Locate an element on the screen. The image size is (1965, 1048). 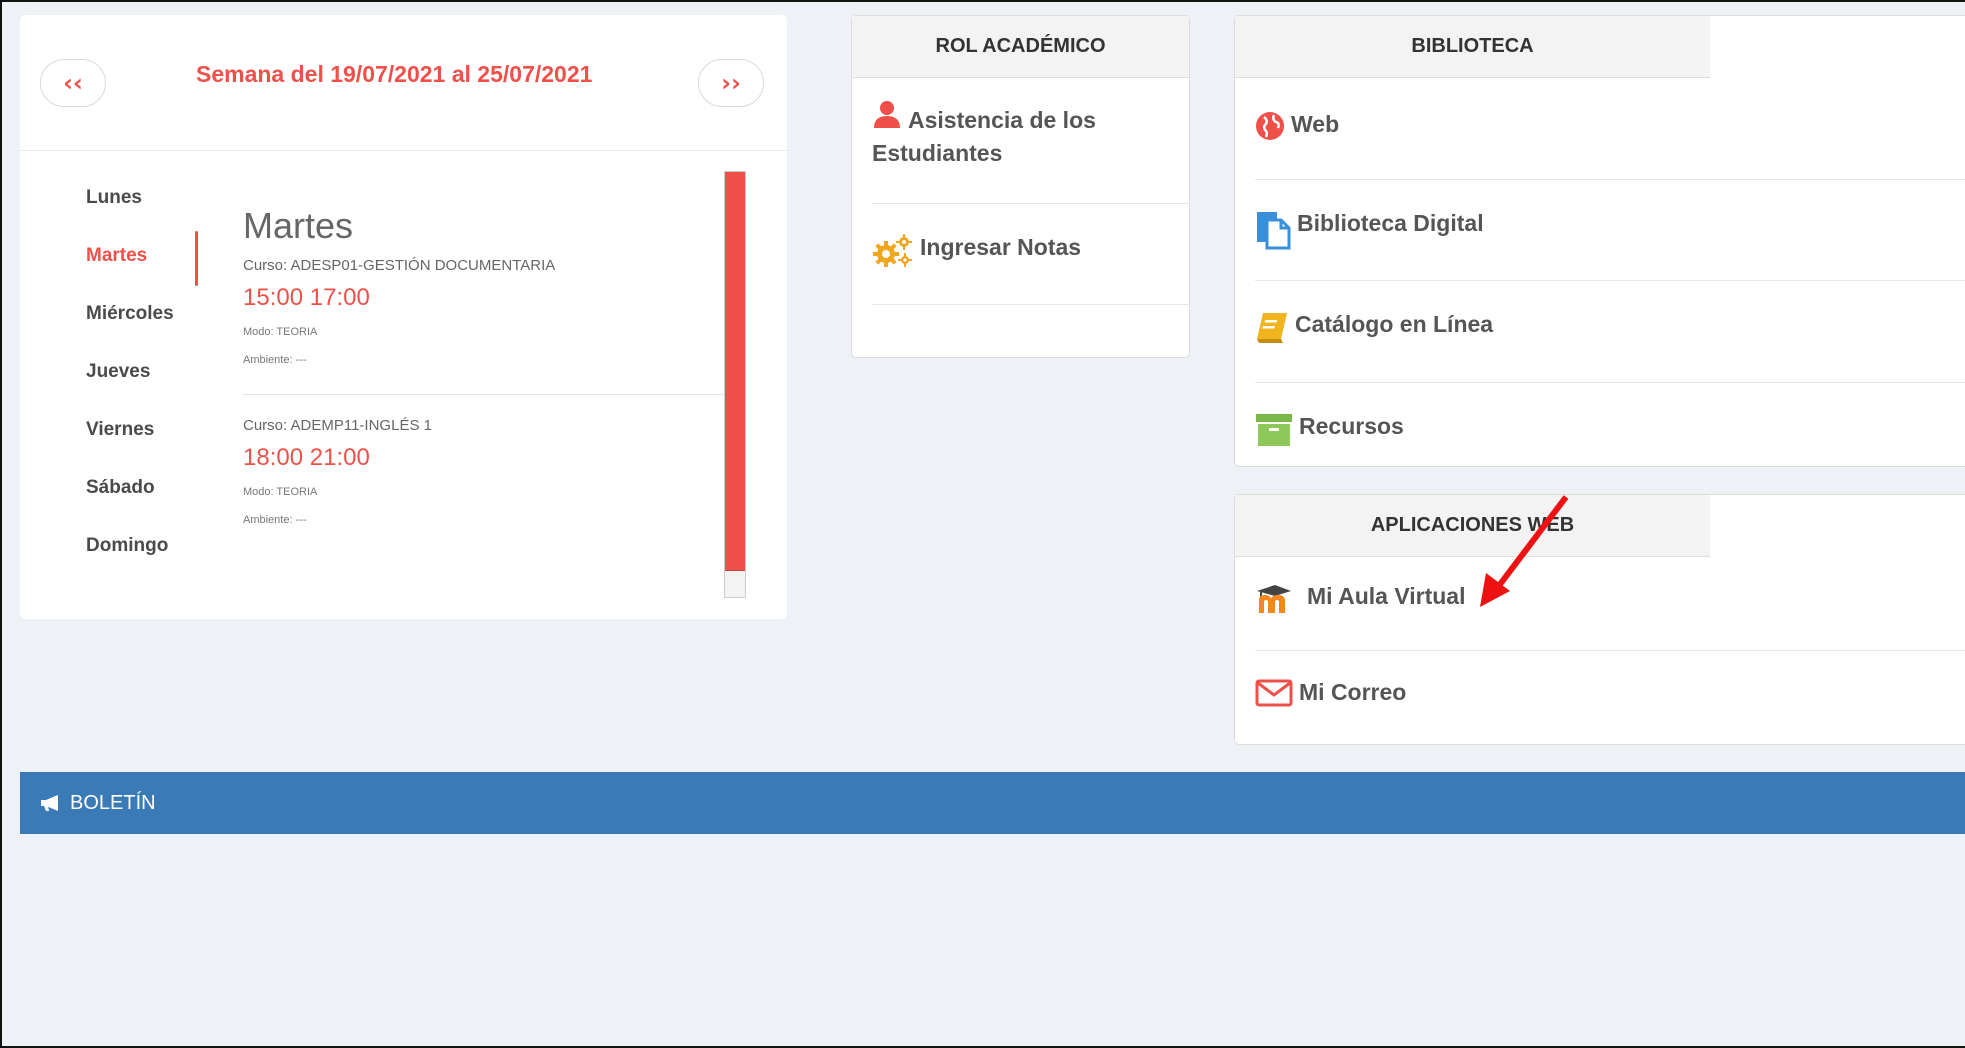
recursos-label: Recursos is located at coordinates (1351, 426).